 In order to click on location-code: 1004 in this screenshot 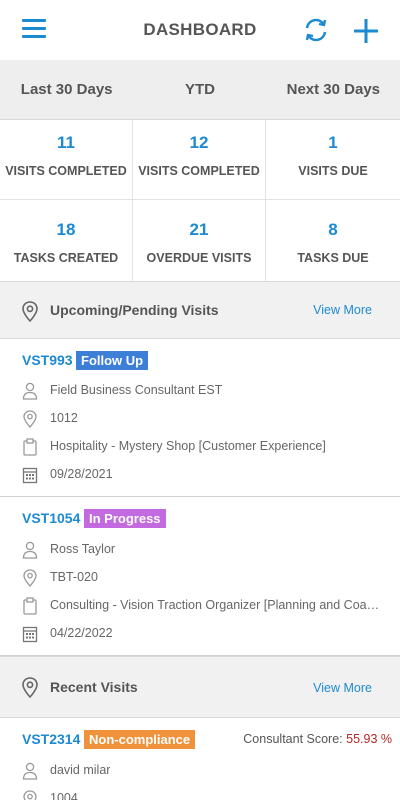, I will do `click(64, 795)`.